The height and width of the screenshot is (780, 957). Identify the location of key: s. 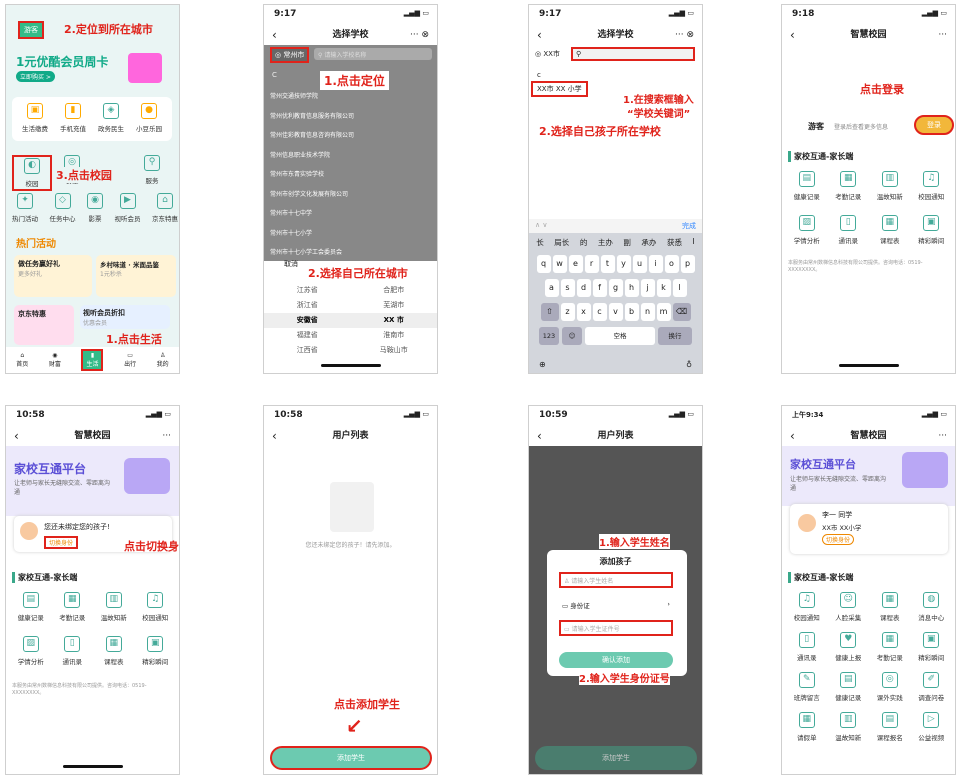
(567, 288).